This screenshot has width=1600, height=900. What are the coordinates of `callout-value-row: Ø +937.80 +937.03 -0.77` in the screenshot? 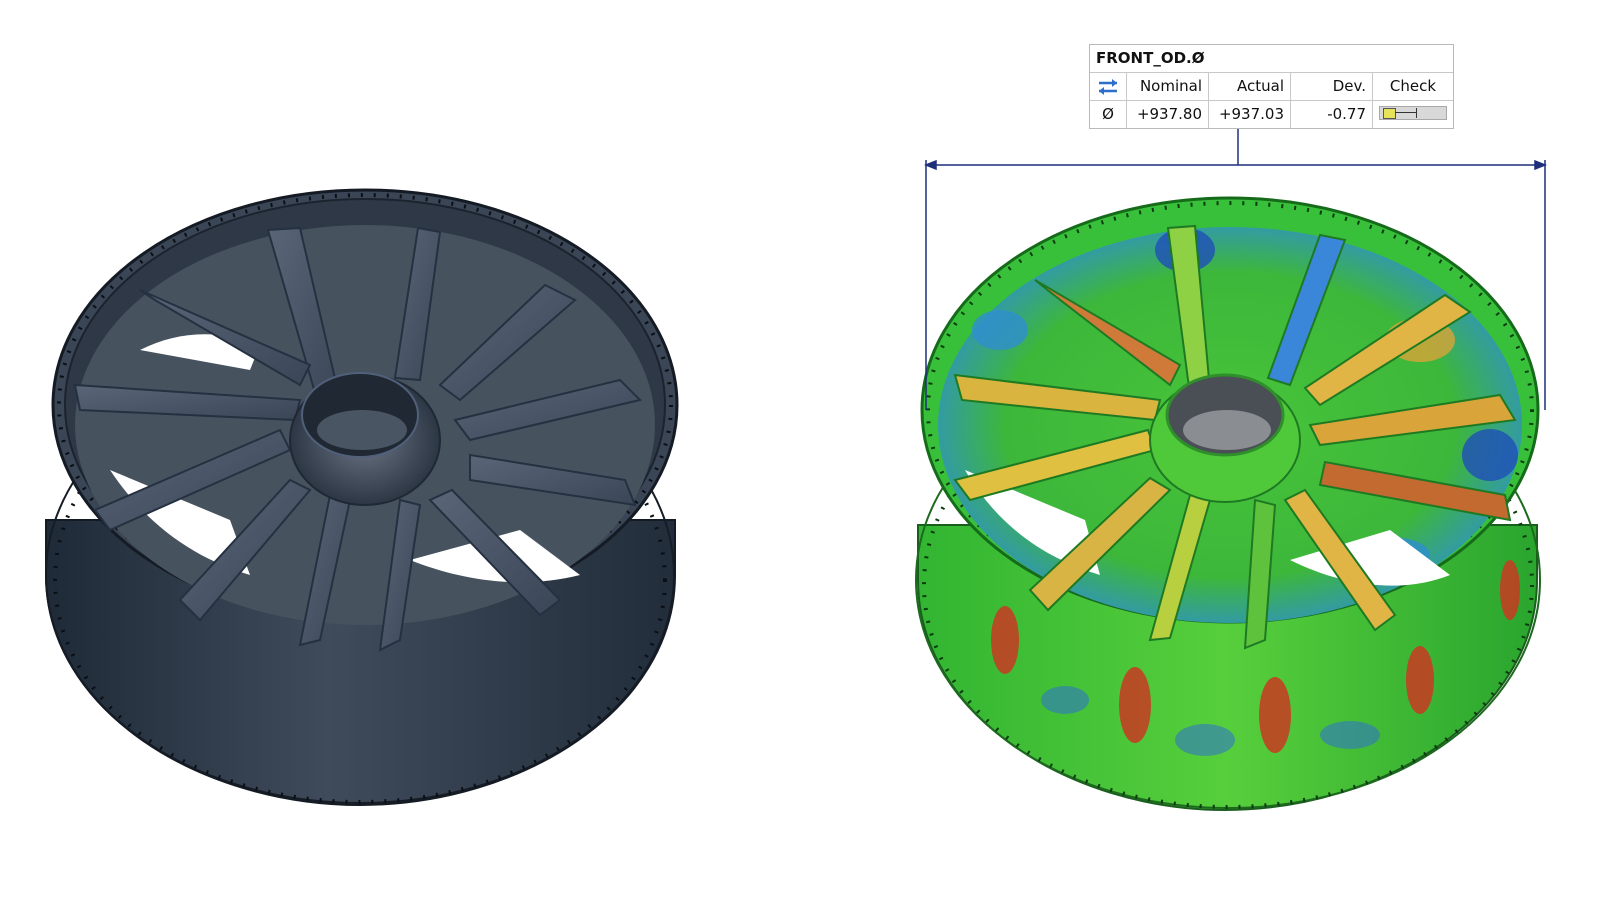 It's located at (1271, 114).